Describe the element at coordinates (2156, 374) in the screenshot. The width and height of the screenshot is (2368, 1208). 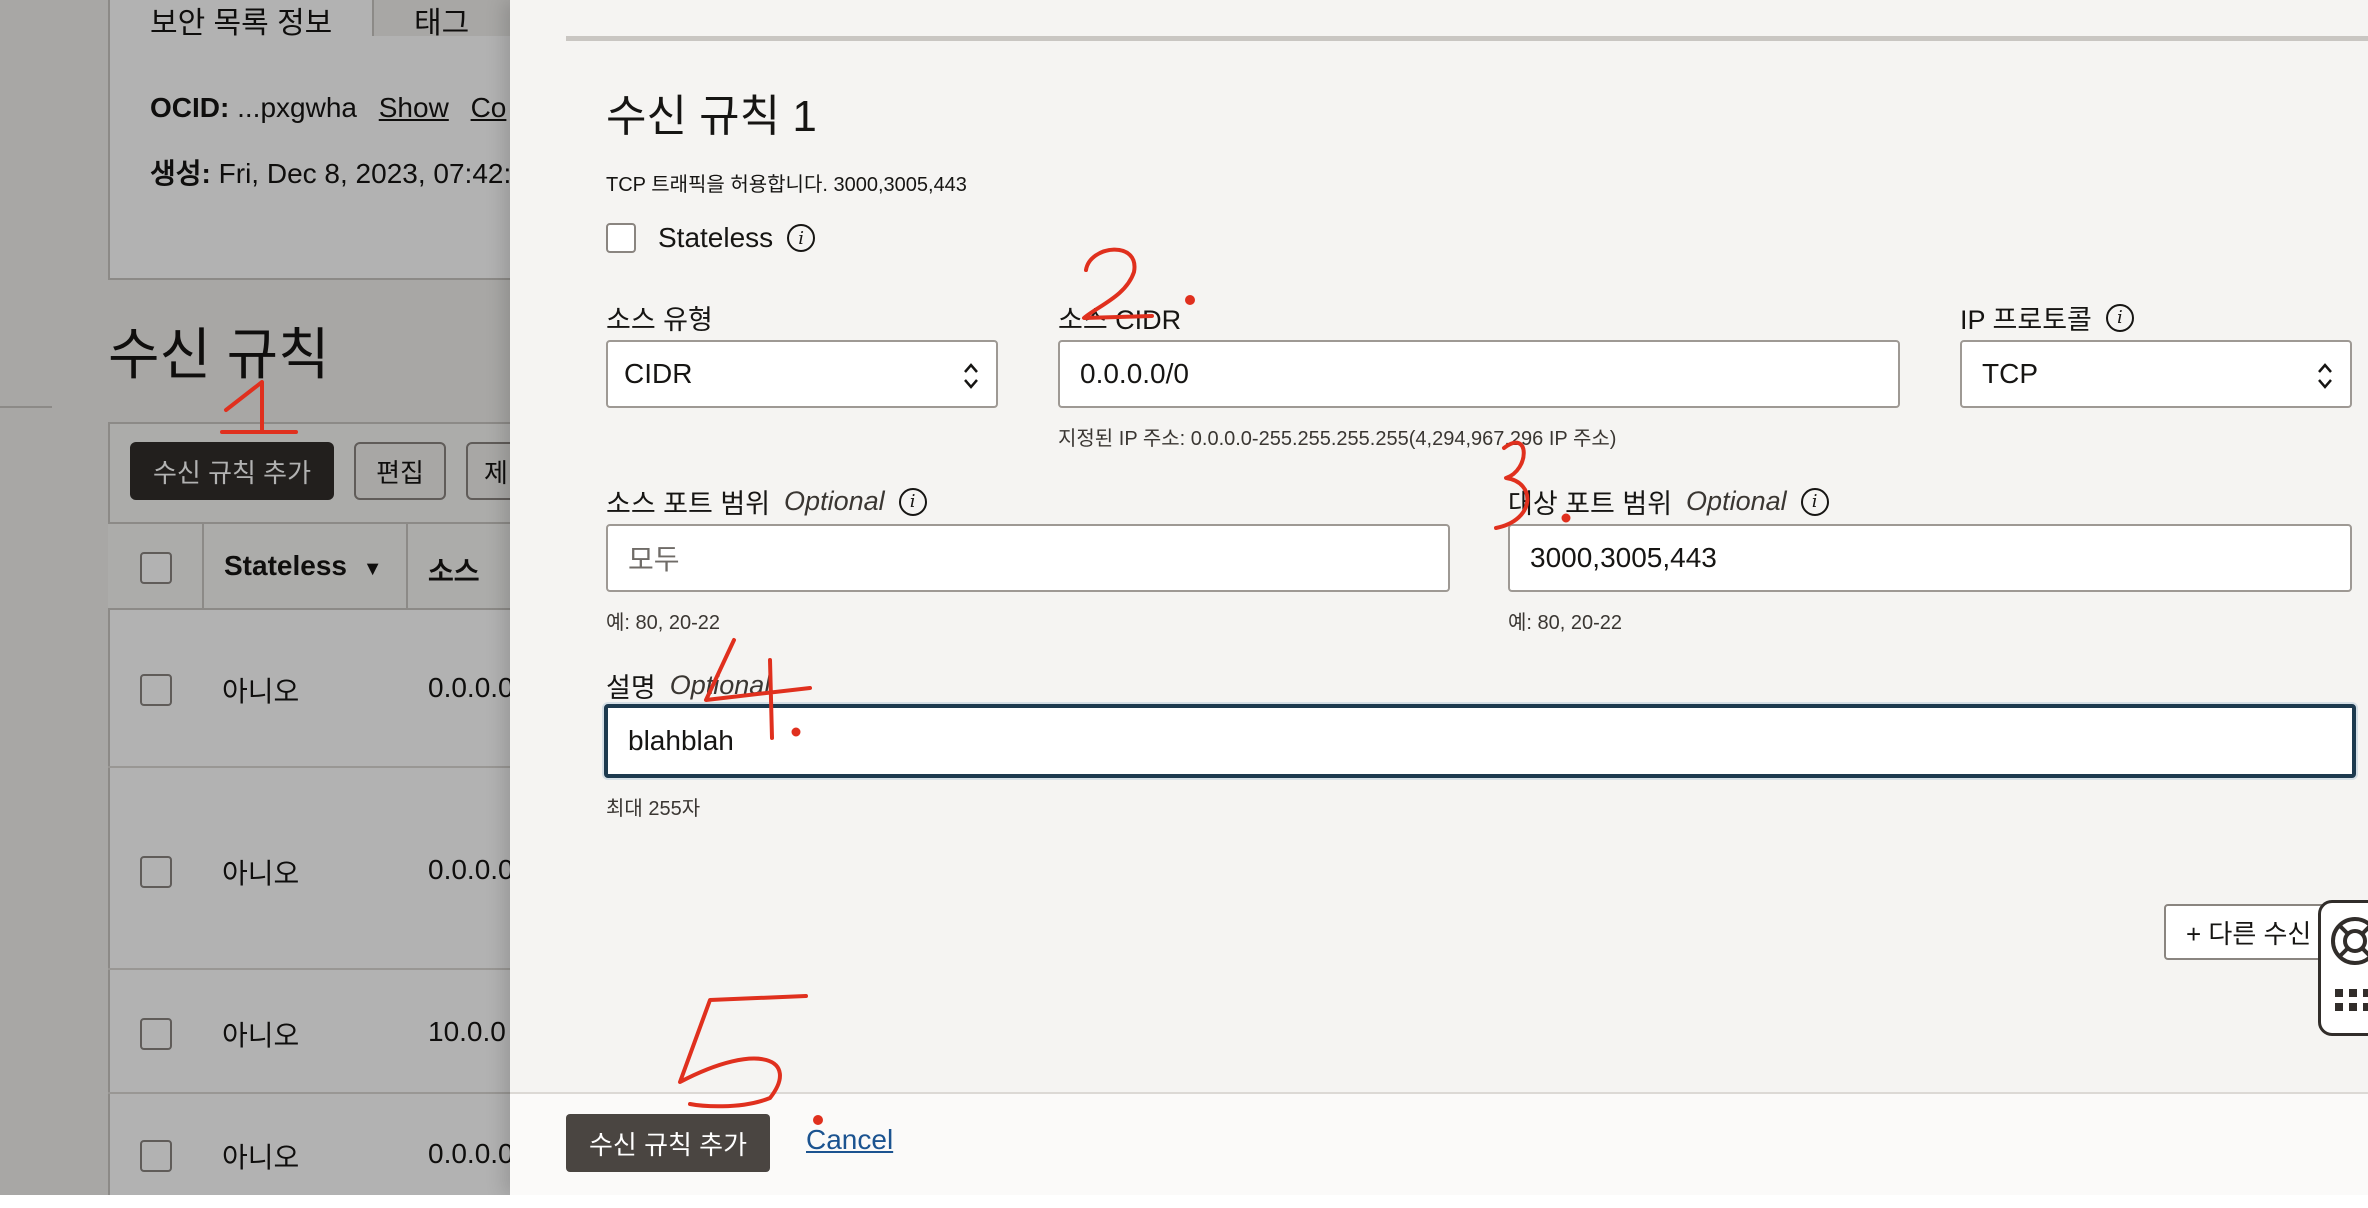
I see `ip-protocol-select: TCP` at that location.